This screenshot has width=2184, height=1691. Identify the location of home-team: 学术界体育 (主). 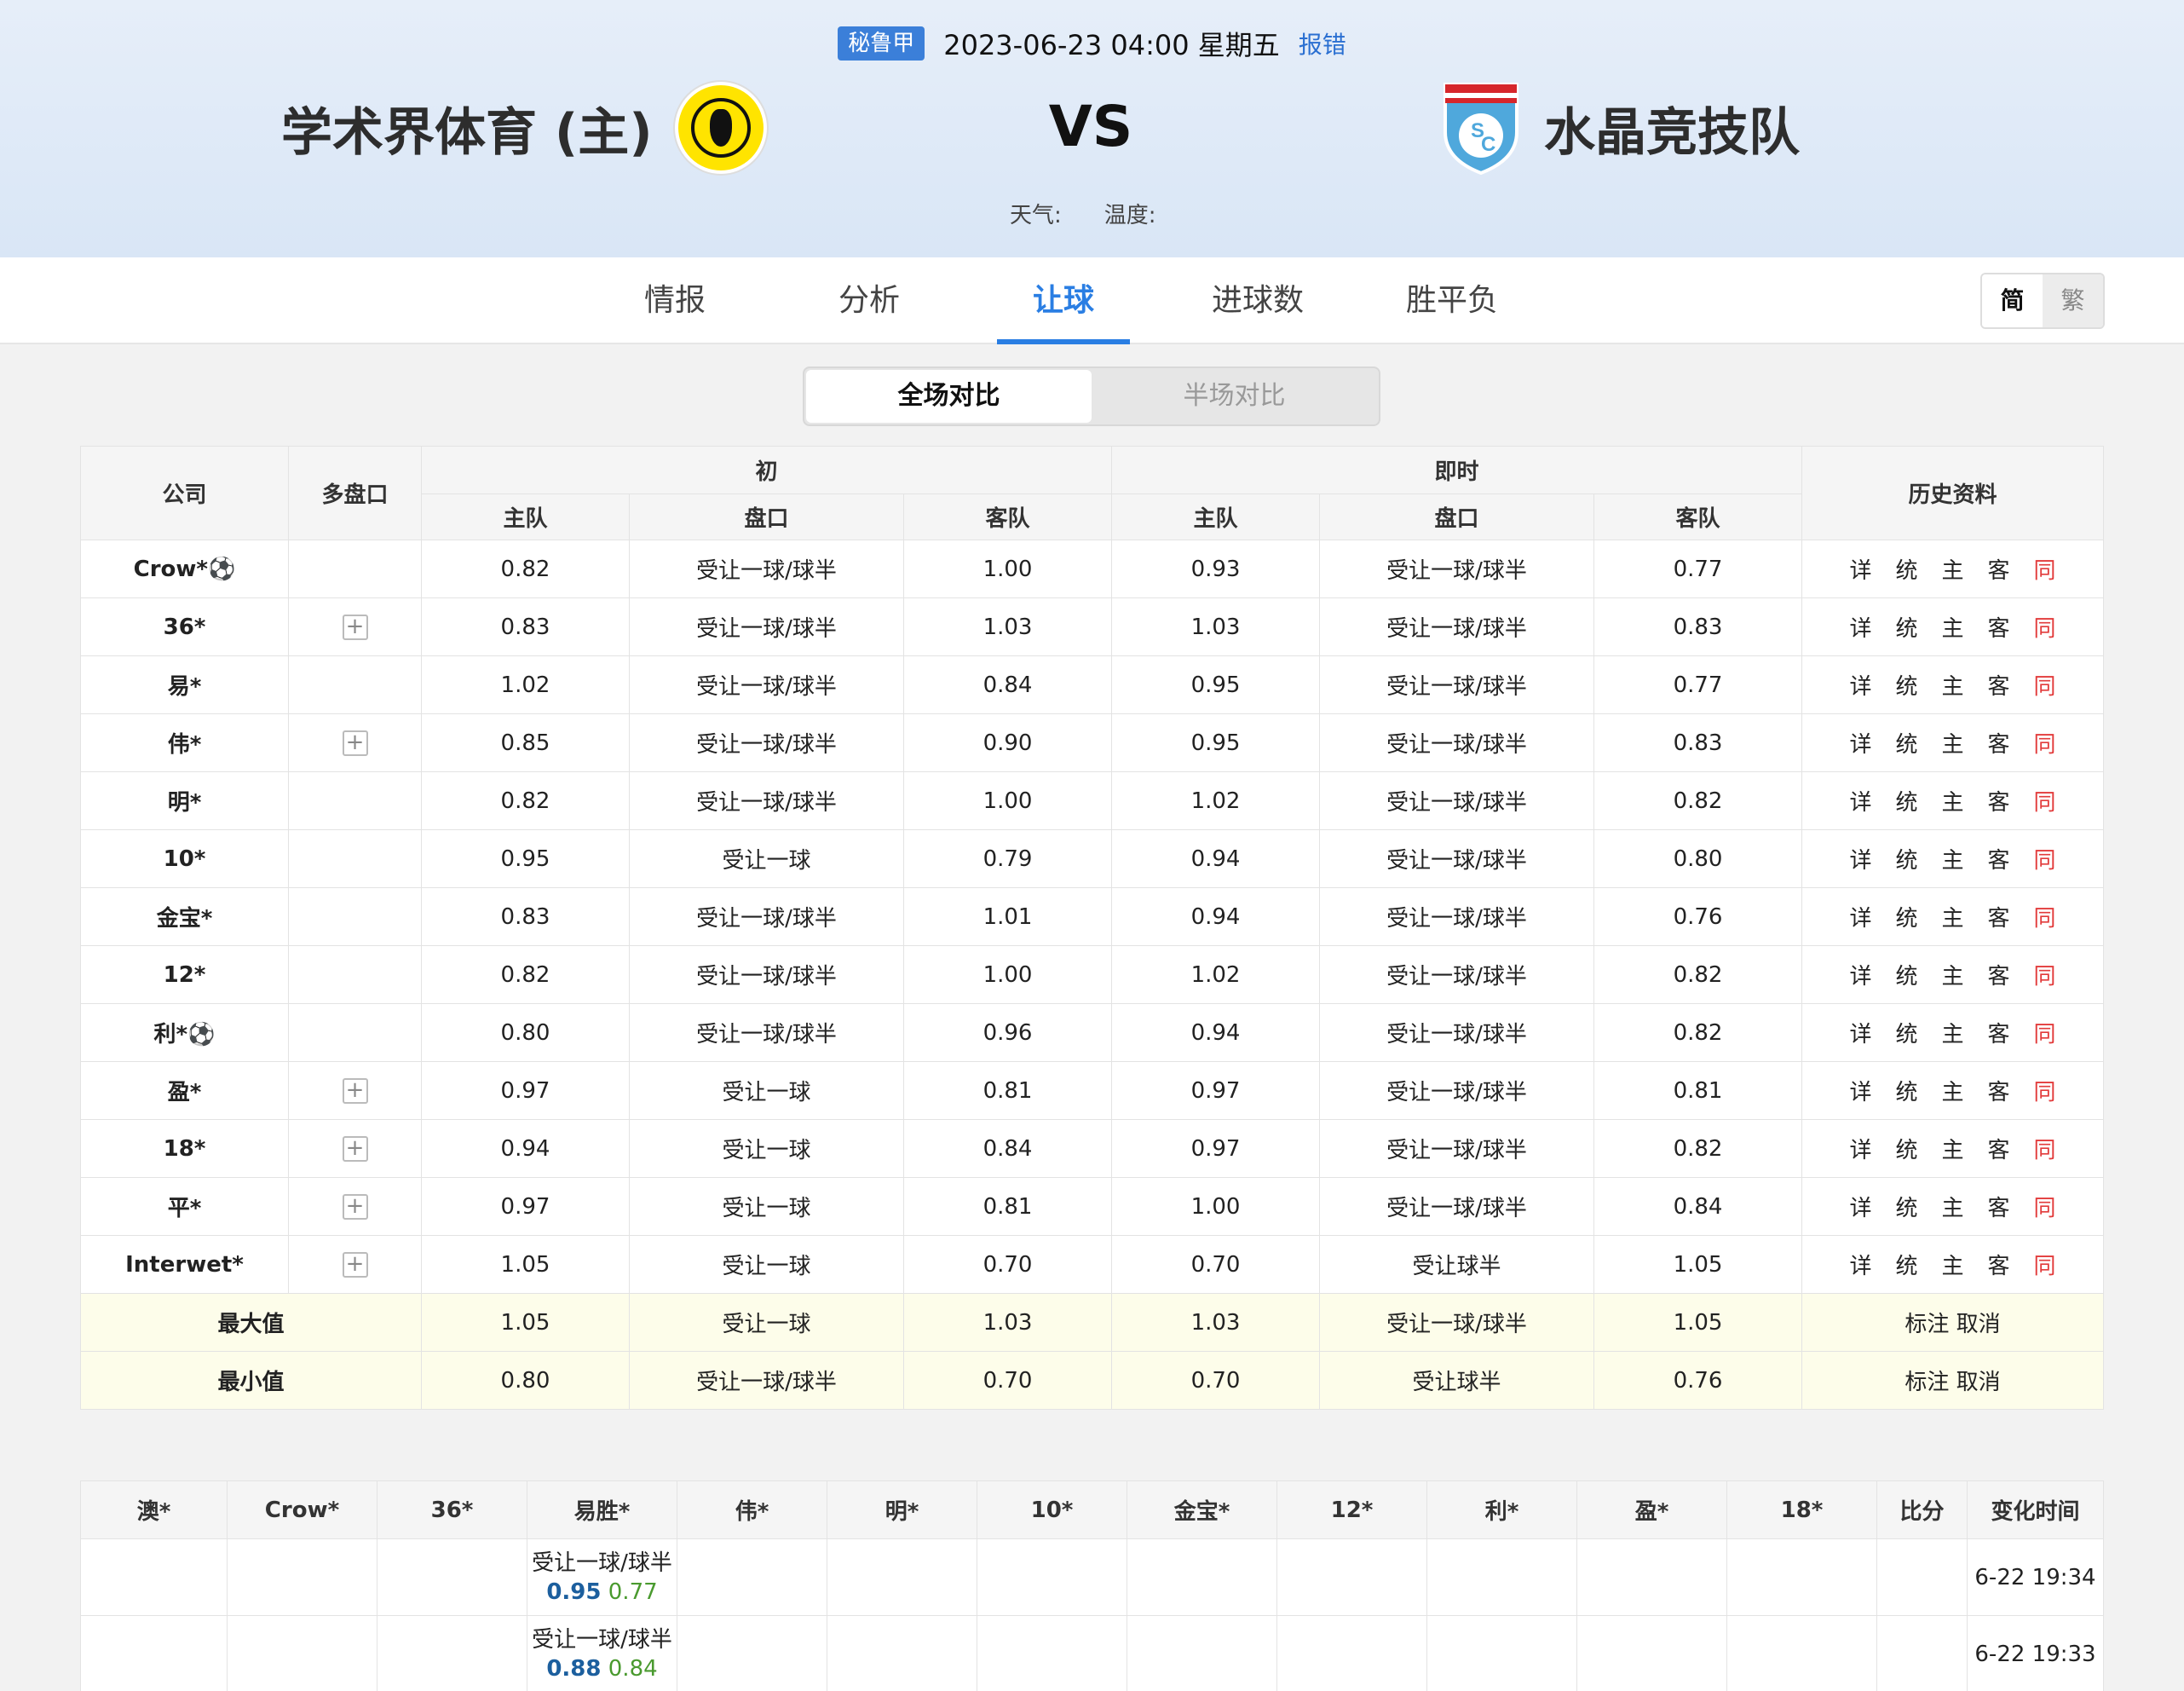
(524, 128).